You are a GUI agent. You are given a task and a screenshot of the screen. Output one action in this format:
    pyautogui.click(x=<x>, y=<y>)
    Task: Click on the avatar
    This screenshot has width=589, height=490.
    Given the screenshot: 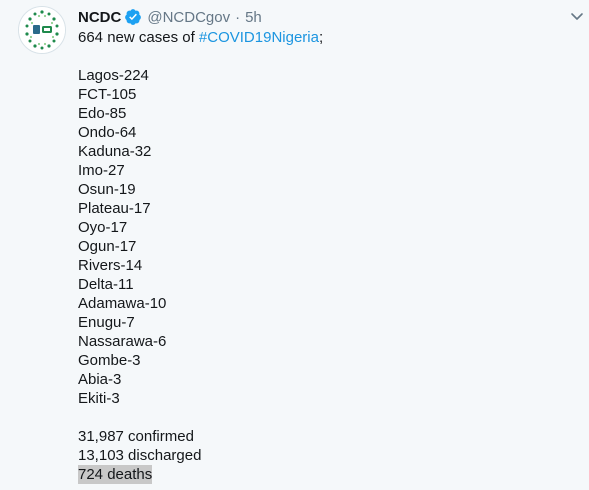 What is the action you would take?
    pyautogui.click(x=42, y=30)
    